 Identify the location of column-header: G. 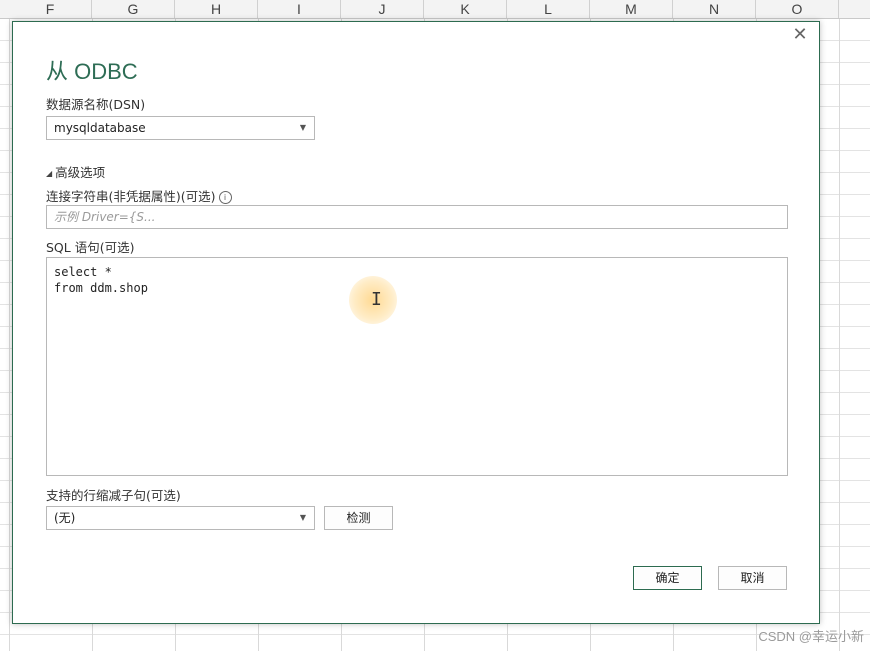
(133, 9).